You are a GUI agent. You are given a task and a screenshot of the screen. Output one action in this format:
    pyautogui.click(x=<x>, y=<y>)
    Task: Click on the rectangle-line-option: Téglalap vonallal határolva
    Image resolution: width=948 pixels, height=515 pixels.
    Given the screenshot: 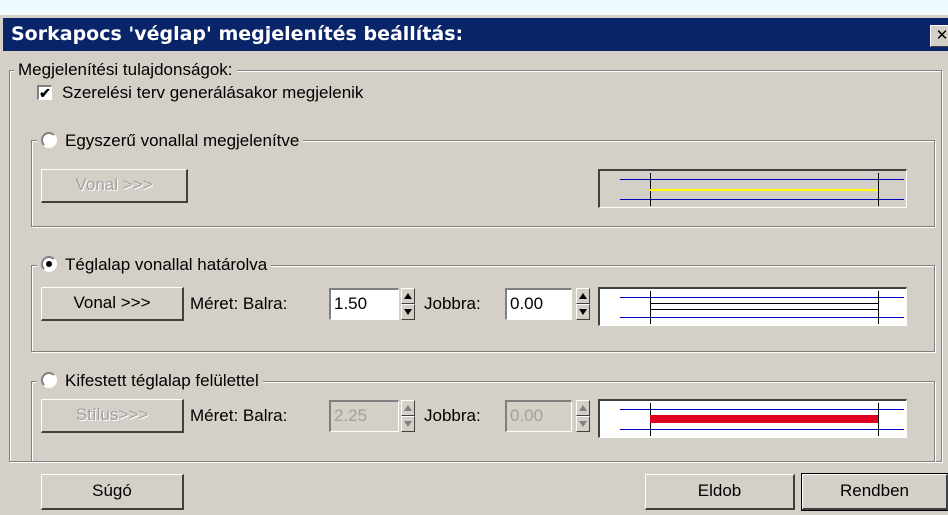 What is the action you would take?
    pyautogui.click(x=154, y=265)
    